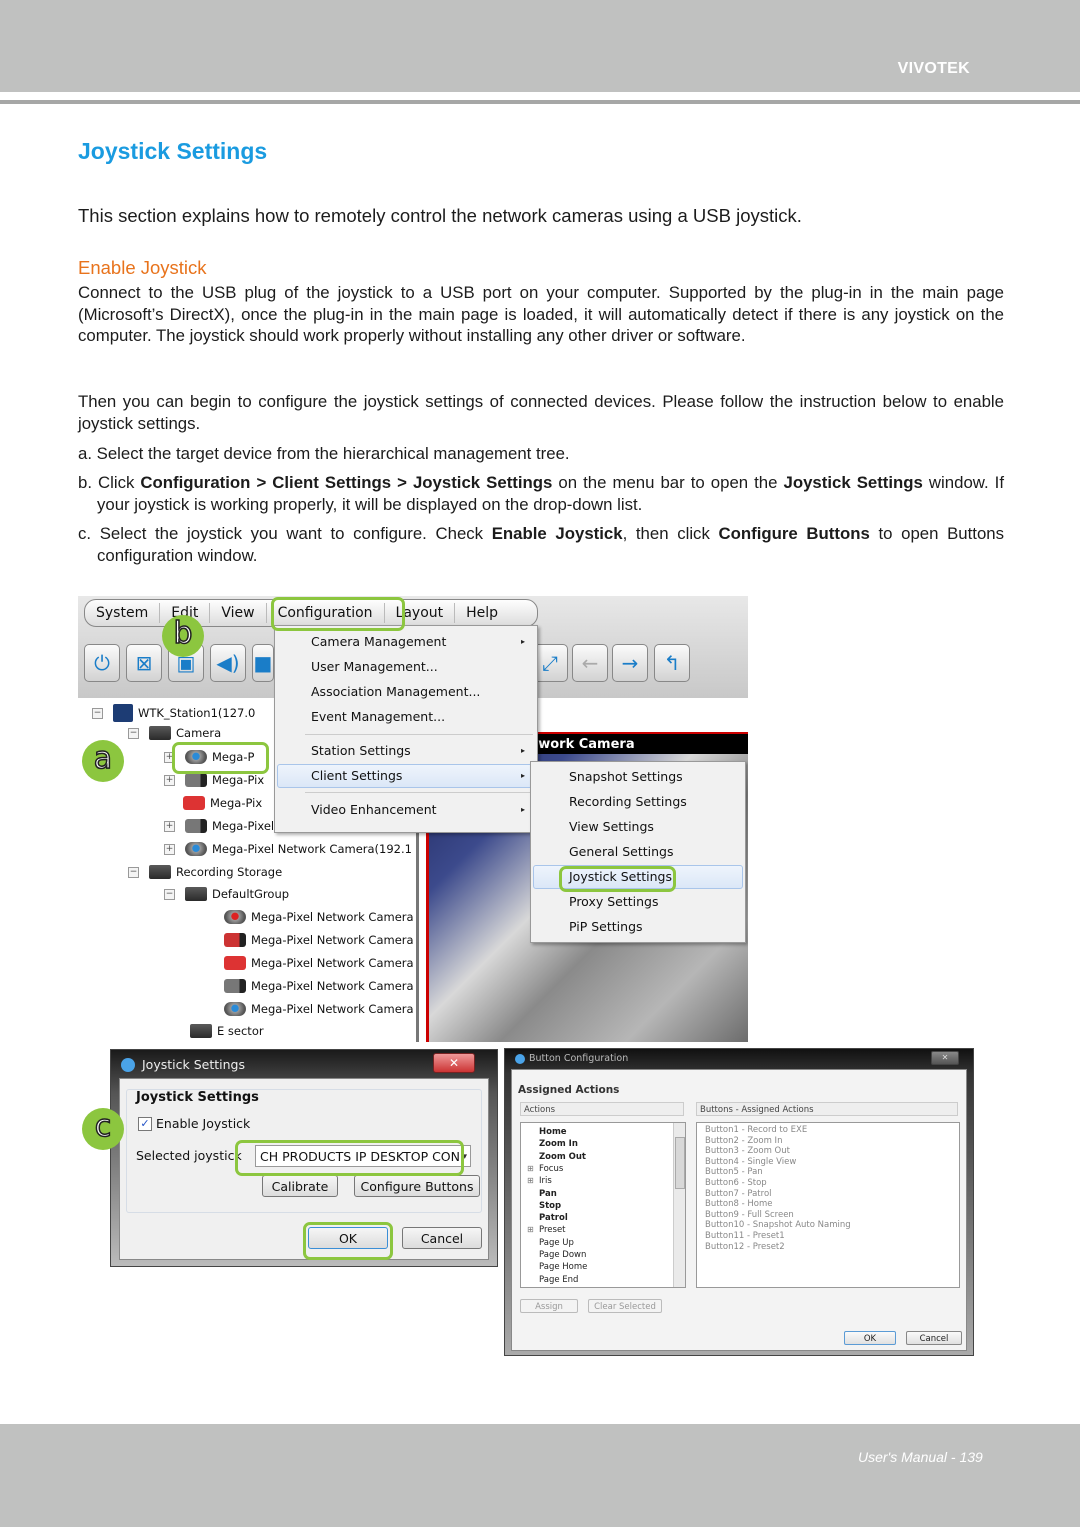 The width and height of the screenshot is (1080, 1527). I want to click on tree-camera: + Mega-Pixel Network Camera(192.1, so click(288, 849).